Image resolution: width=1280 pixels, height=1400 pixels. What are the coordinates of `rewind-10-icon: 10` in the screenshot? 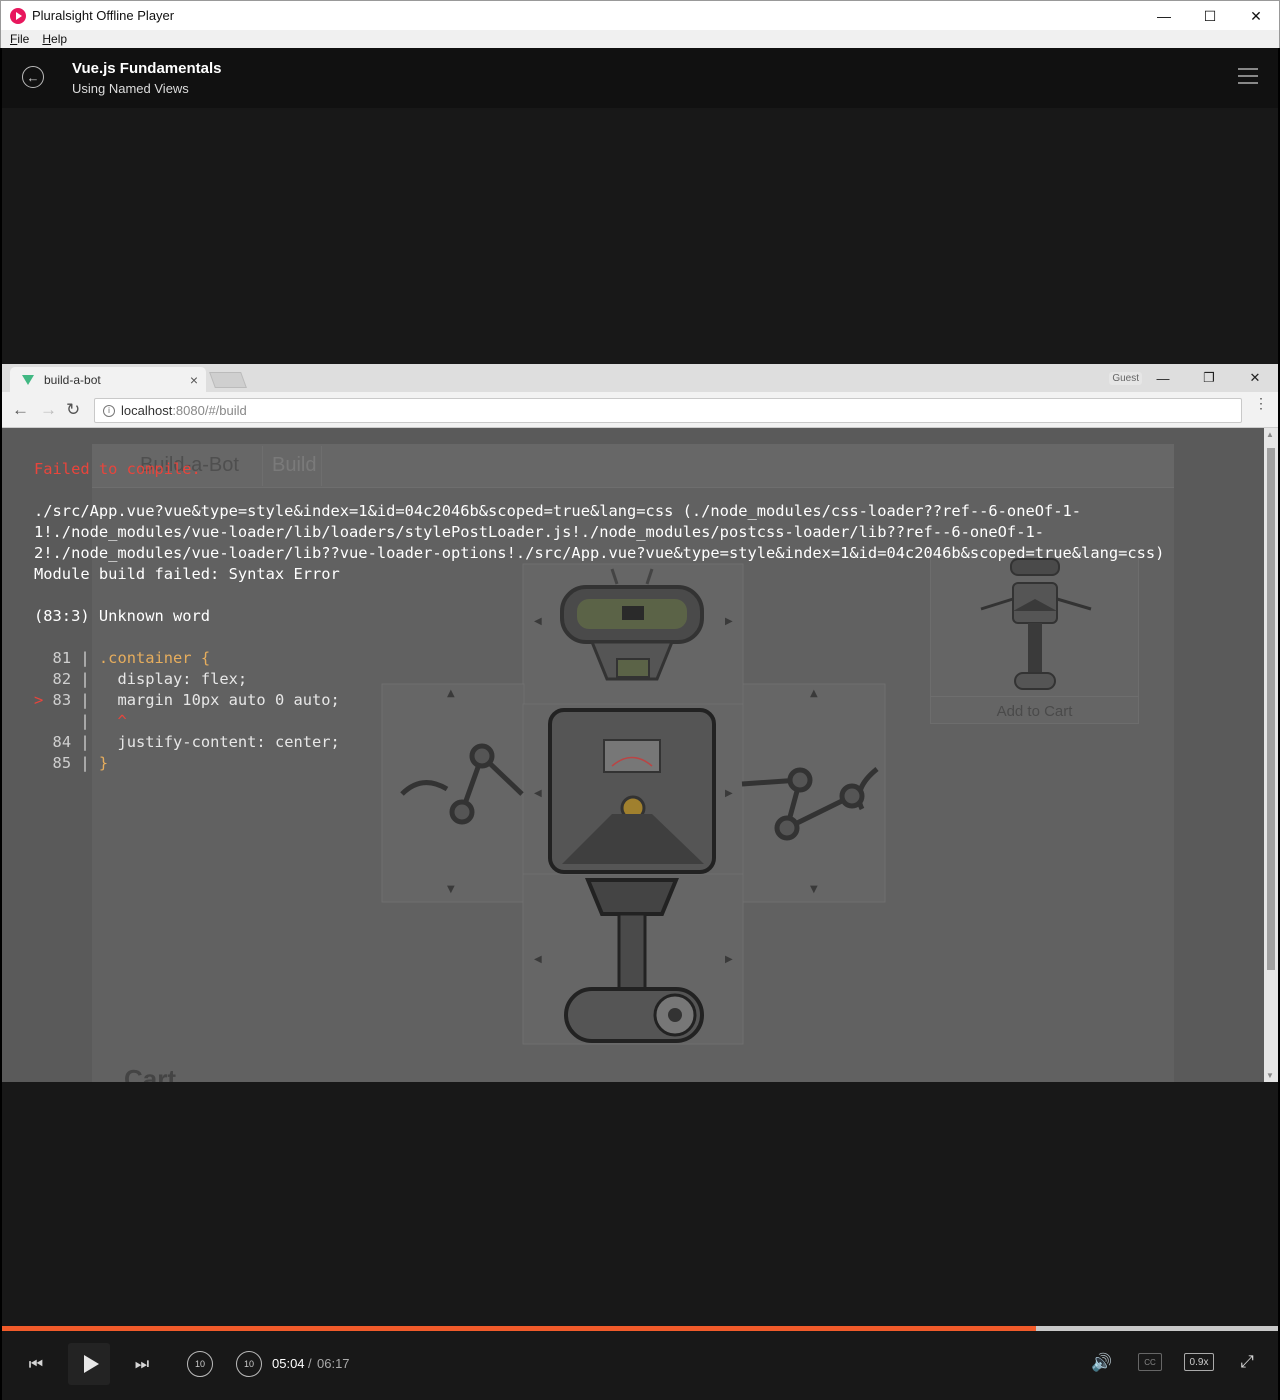 It's located at (199, 1364).